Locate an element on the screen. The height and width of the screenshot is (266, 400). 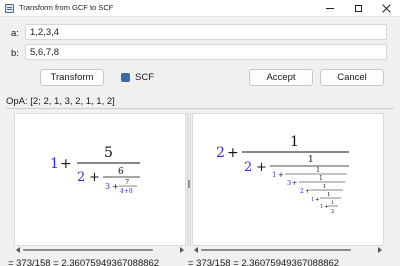
gcf-horizontal-scrollbar is located at coordinates (100, 249).